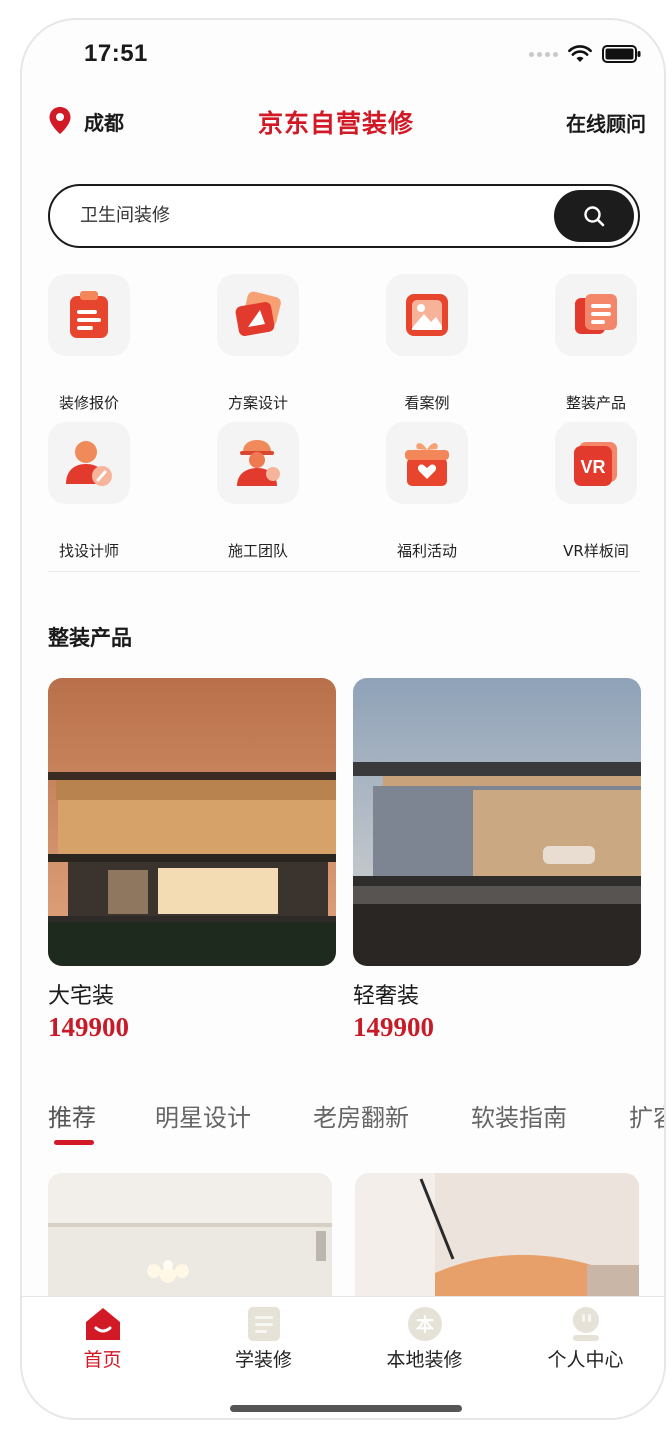 This screenshot has width=672, height=1438. Describe the element at coordinates (203, 1115) in the screenshot. I see `tab-star-design: 明星设计` at that location.